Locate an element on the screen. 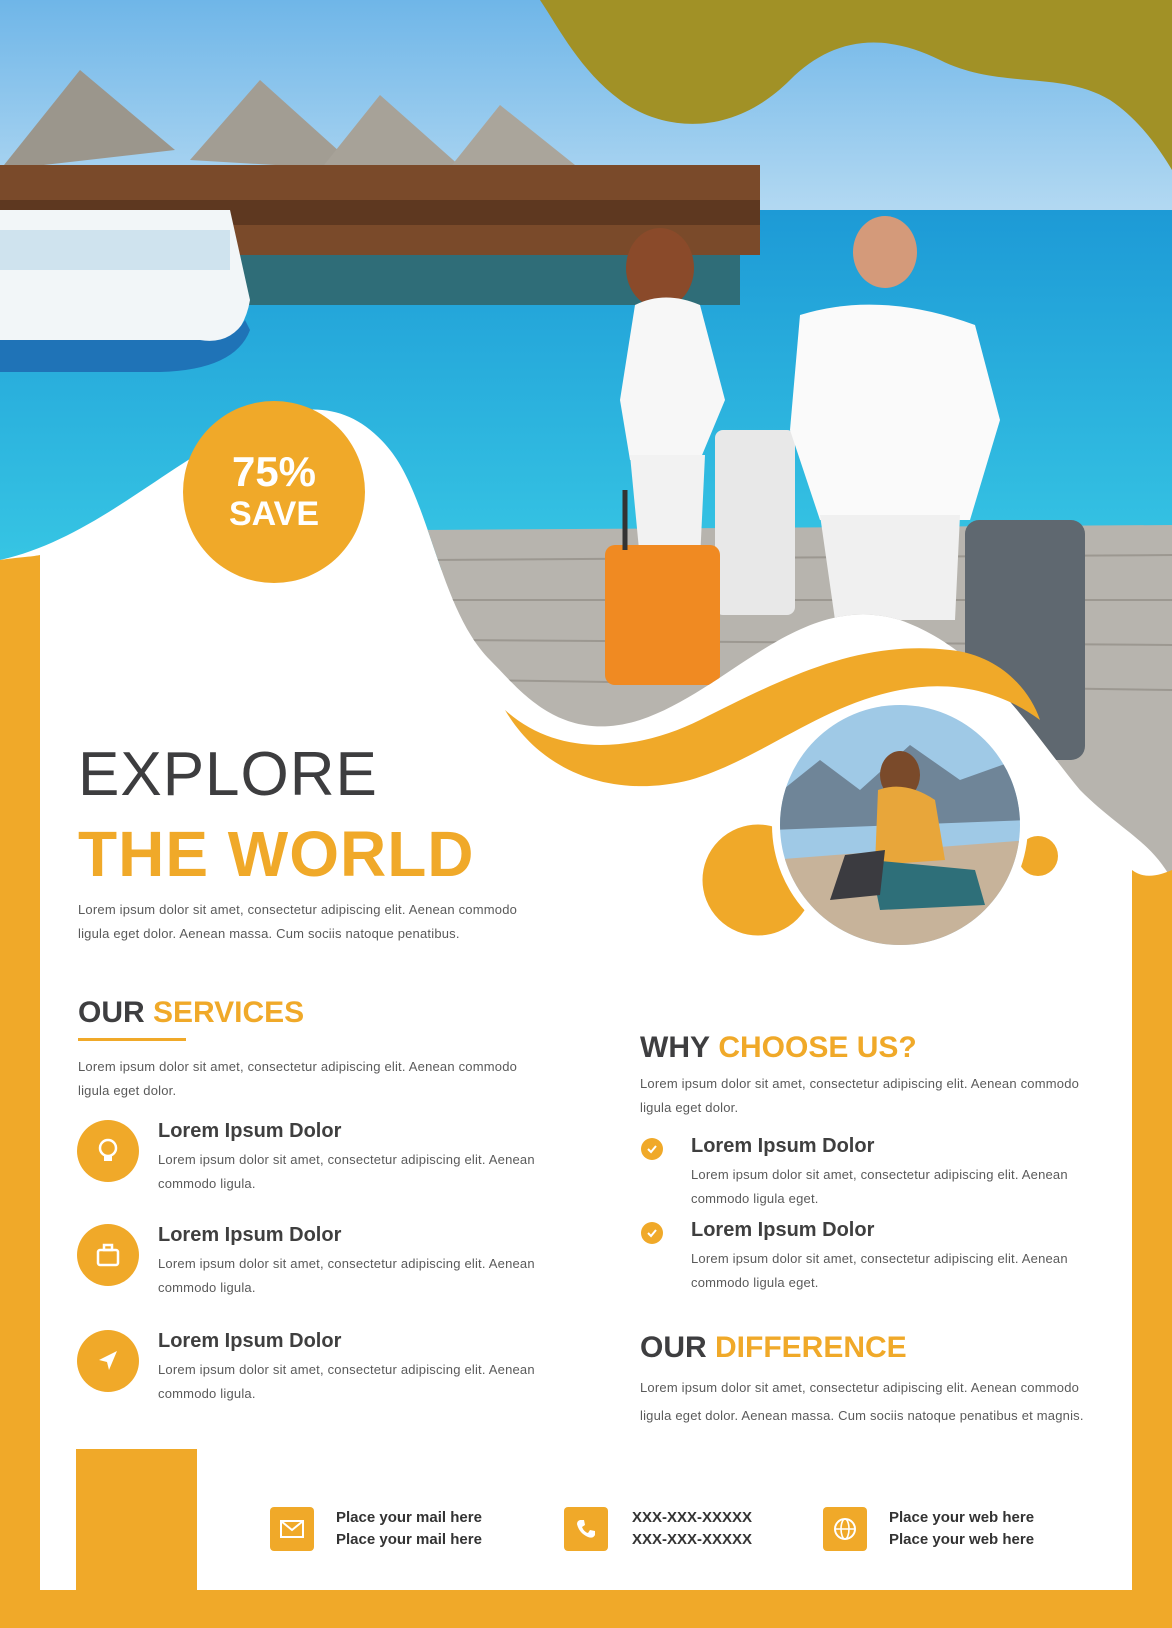 This screenshot has width=1172, height=1628. footer-phone-line-2: XXX-XXX-XXXXX is located at coordinates (692, 1539).